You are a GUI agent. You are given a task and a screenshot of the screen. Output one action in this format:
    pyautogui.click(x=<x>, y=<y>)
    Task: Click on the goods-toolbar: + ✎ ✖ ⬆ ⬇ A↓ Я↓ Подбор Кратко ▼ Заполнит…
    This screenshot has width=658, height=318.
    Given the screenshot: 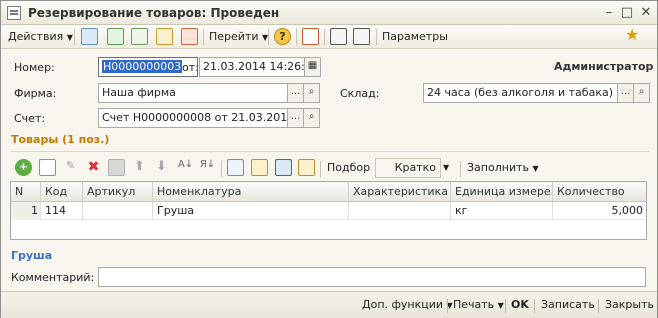 What is the action you would take?
    pyautogui.click(x=329, y=168)
    